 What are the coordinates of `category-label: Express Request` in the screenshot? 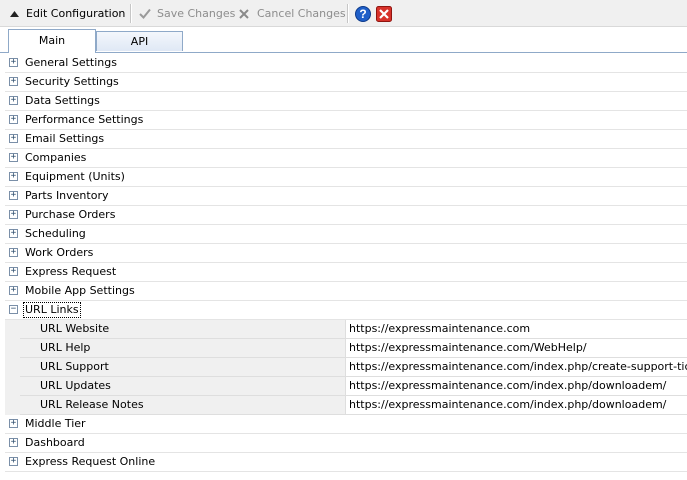 It's located at (71, 271).